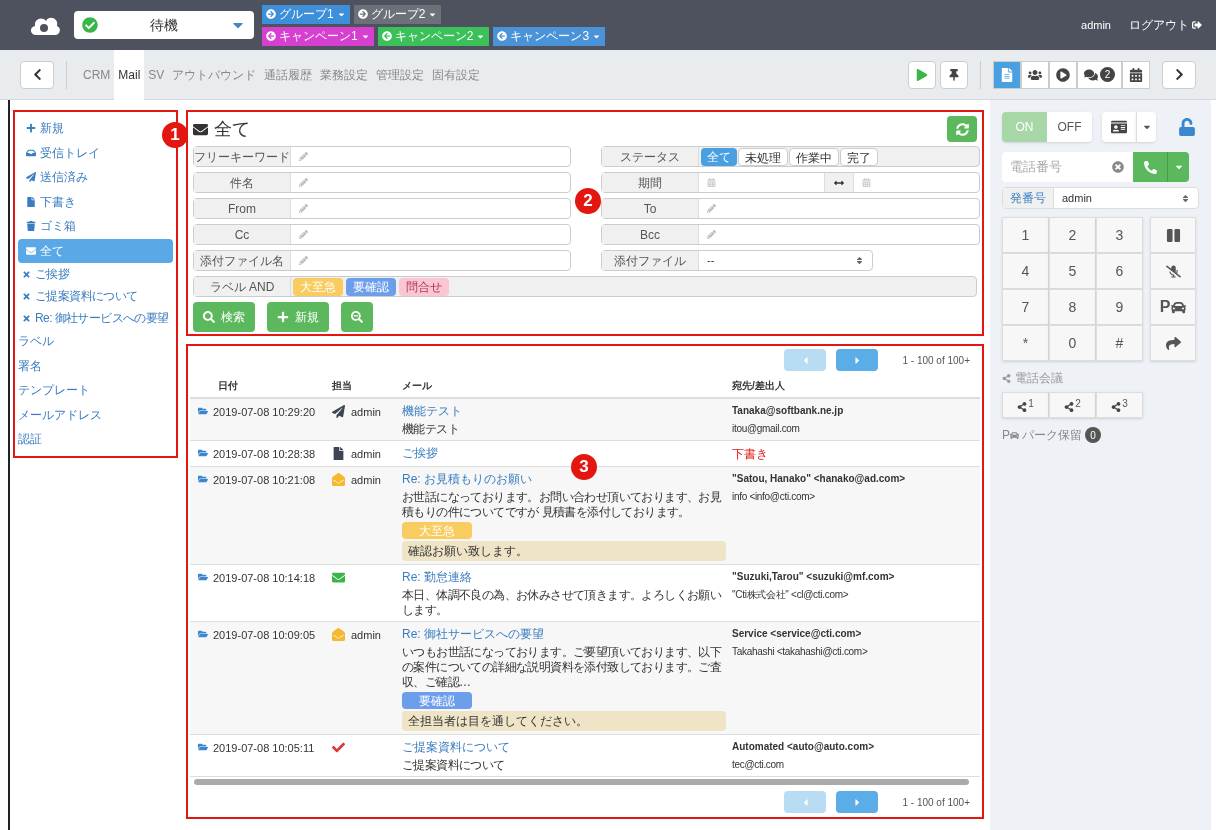  What do you see at coordinates (49, 201) in the screenshot?
I see `sidebar-item: 下書き` at bounding box center [49, 201].